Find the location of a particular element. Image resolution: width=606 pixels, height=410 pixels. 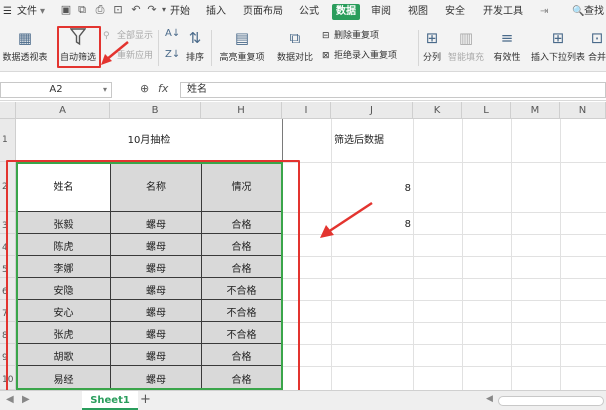

scroll-left-icon: ◀ is located at coordinates (489, 399).